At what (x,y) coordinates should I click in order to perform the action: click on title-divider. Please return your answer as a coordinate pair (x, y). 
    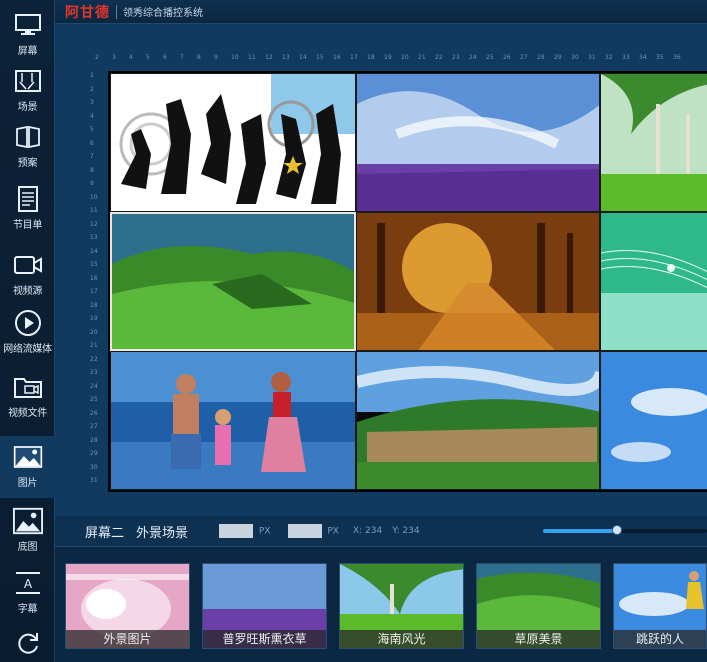
    Looking at the image, I should click on (116, 11).